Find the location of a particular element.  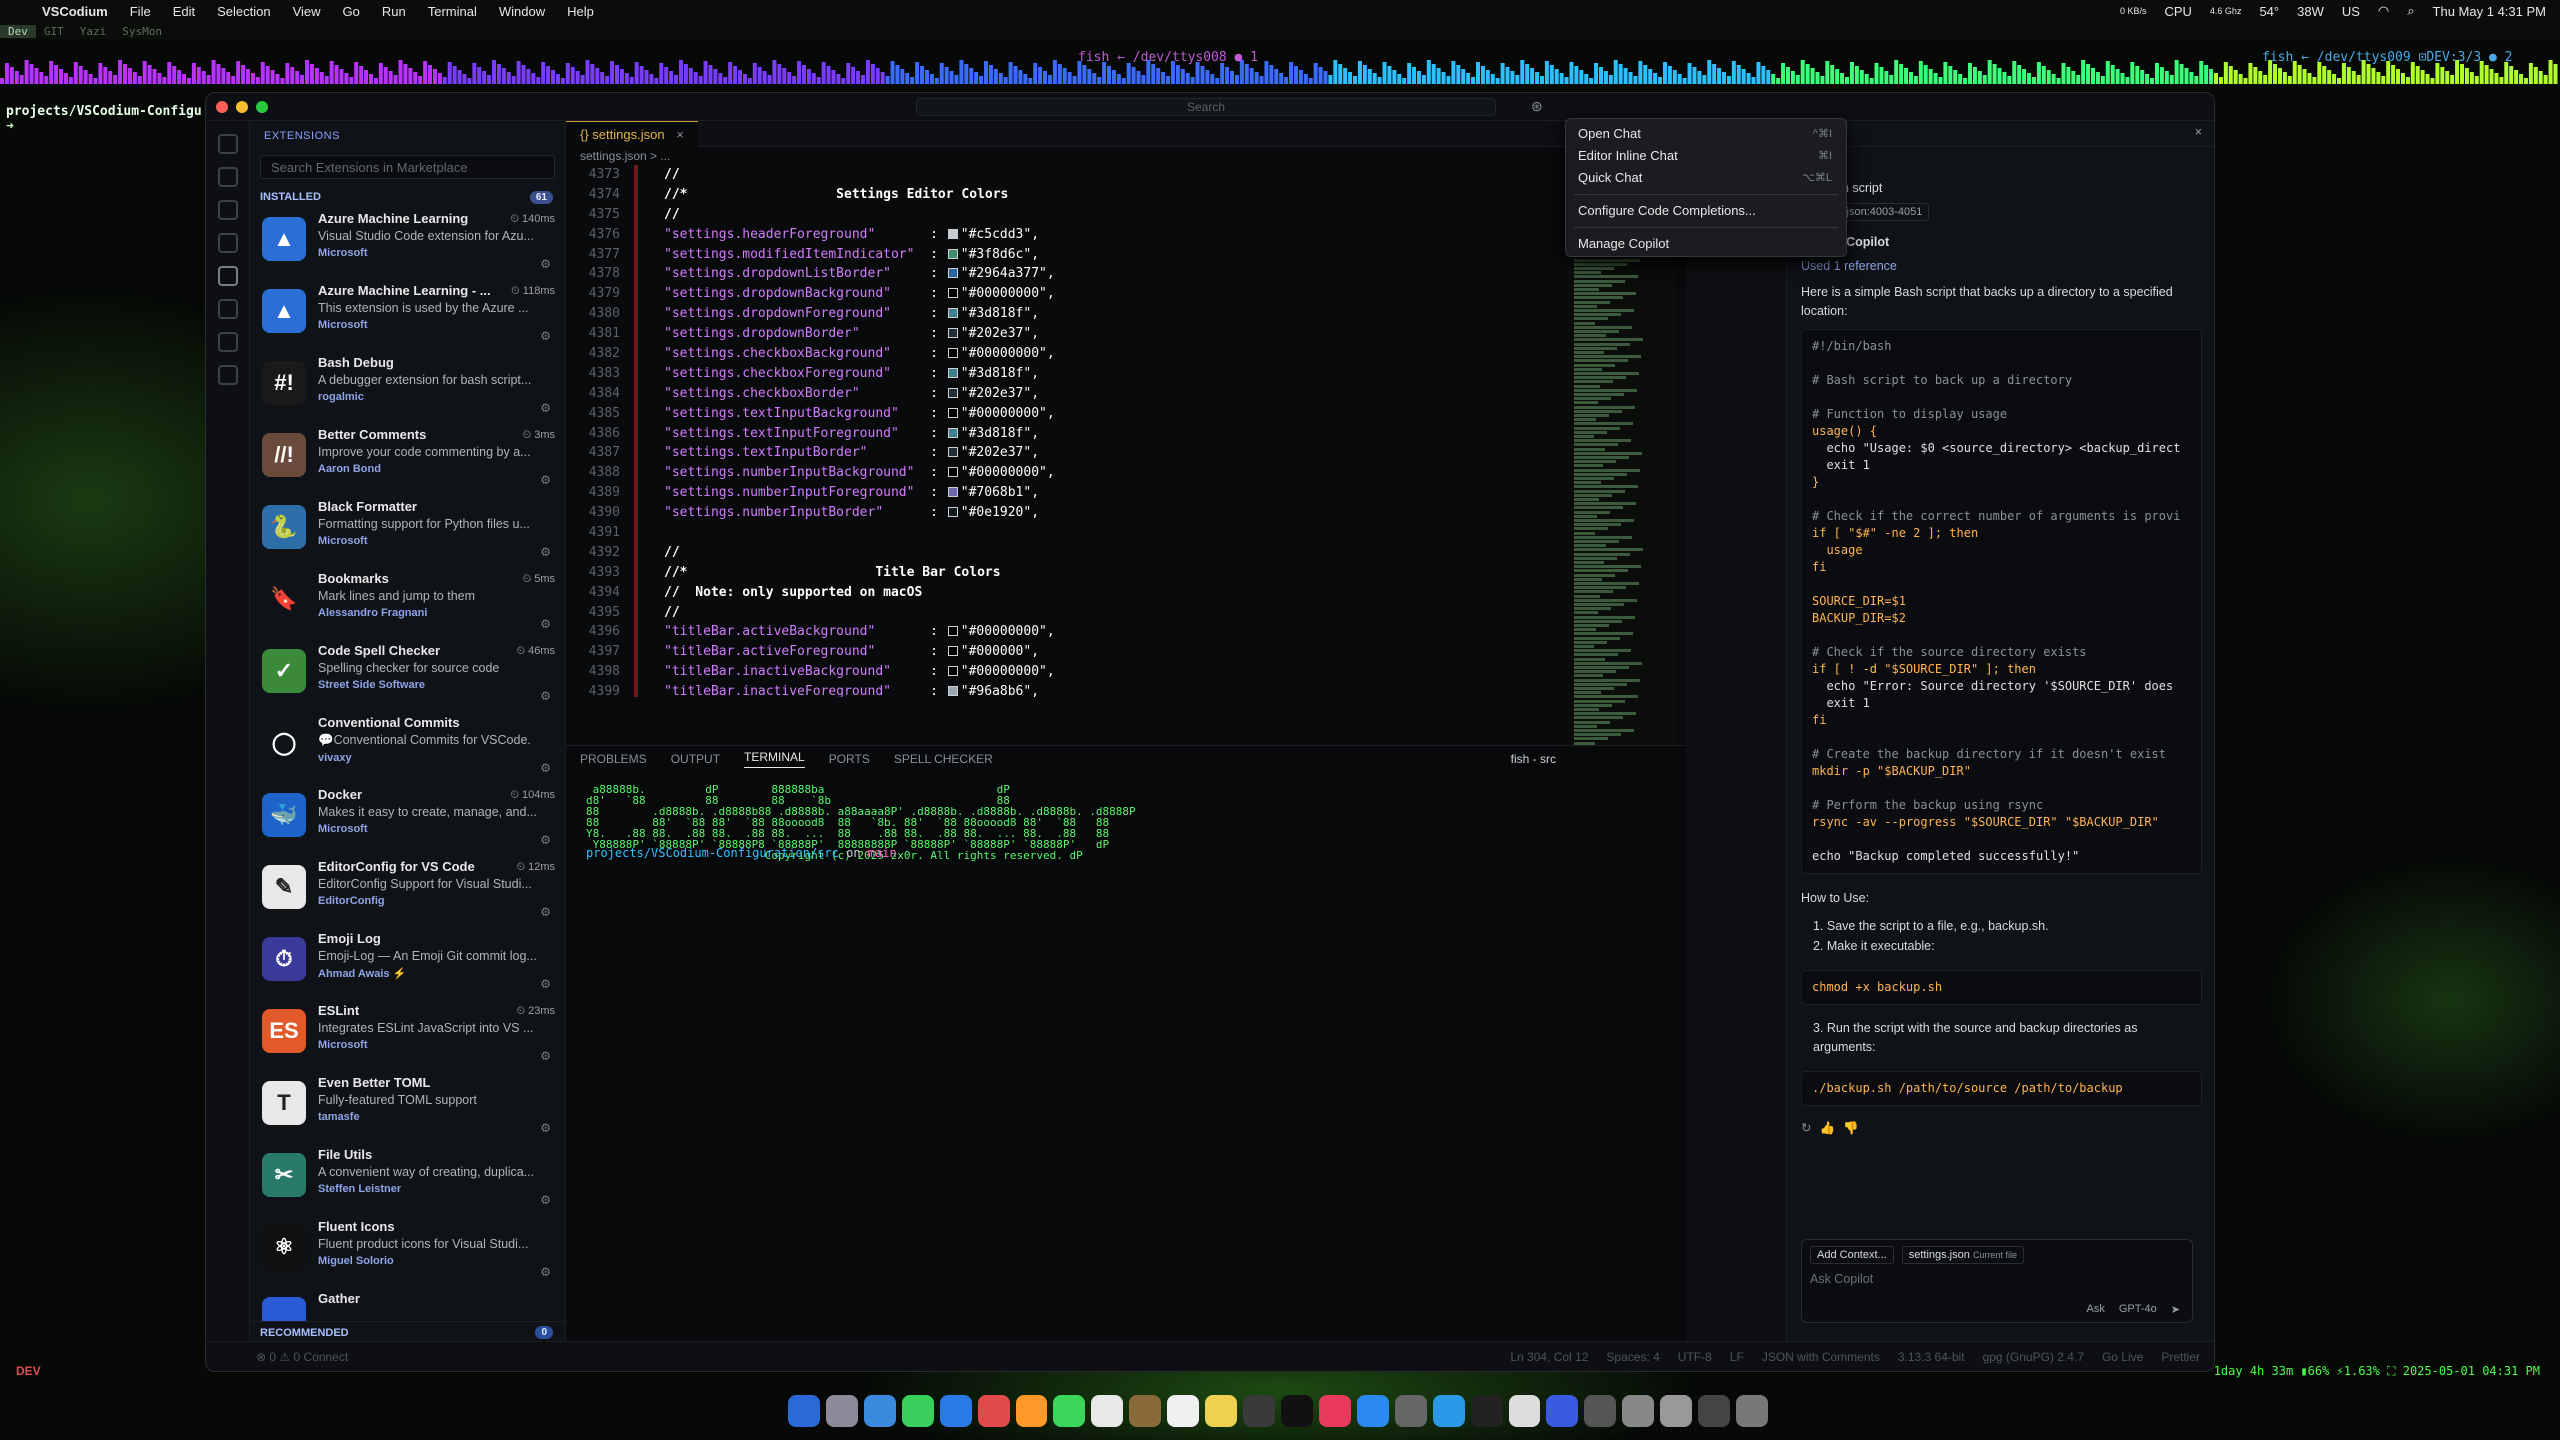

testing-icon is located at coordinates (228, 309).